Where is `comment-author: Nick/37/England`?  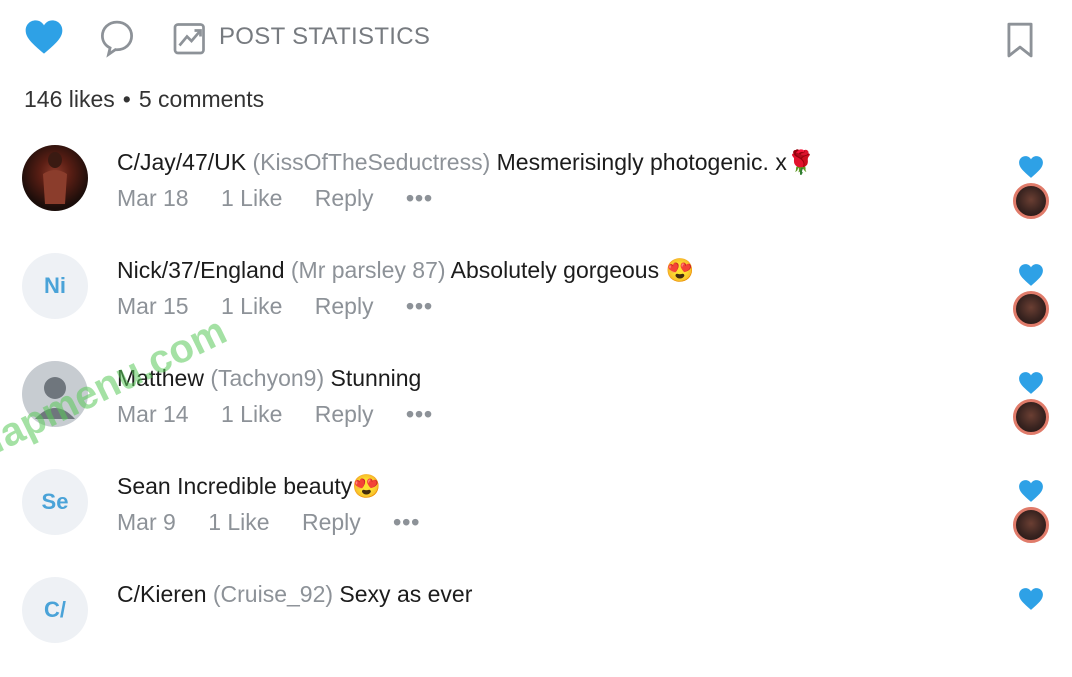 comment-author: Nick/37/England is located at coordinates (201, 270).